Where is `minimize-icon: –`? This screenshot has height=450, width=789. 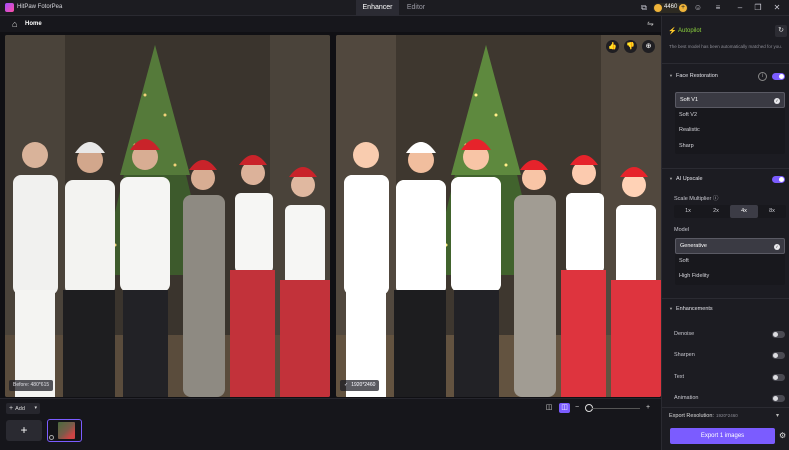 minimize-icon: – is located at coordinates (740, 8).